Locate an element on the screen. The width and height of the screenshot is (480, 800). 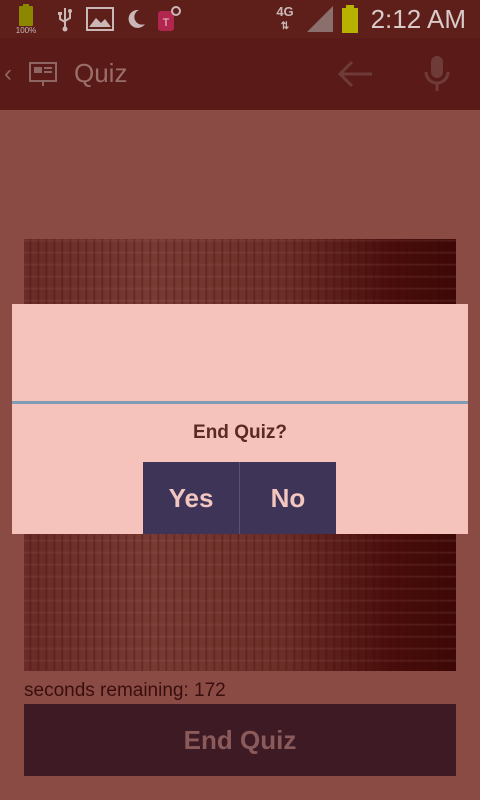
dialog-divider is located at coordinates (240, 402).